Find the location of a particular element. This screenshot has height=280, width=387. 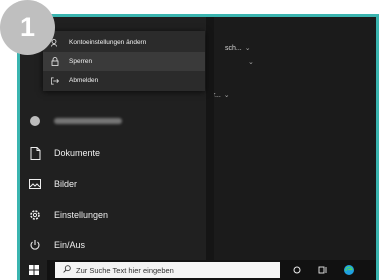

taskbar: Zur Suche Text hier eingeben is located at coordinates (198, 270).